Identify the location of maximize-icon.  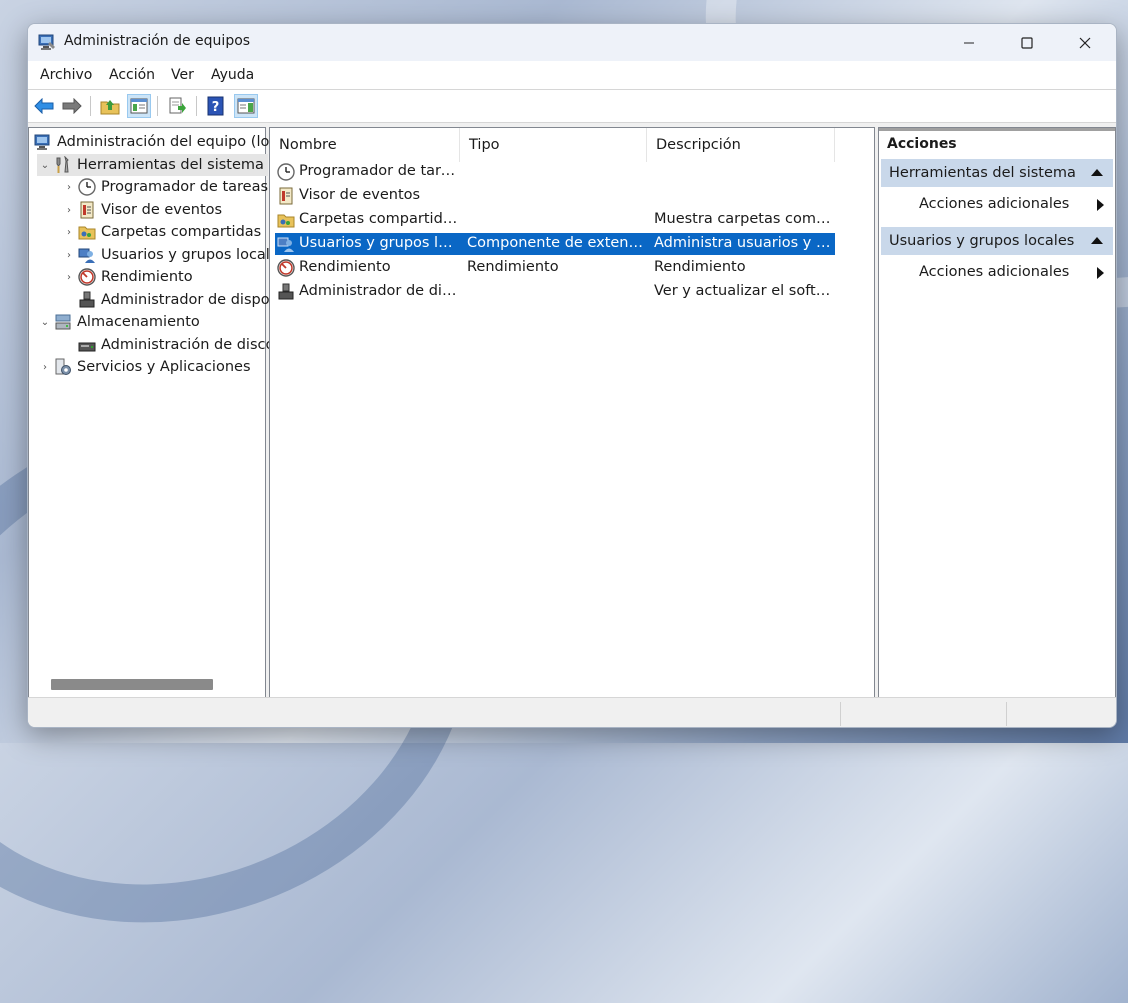
(1027, 42).